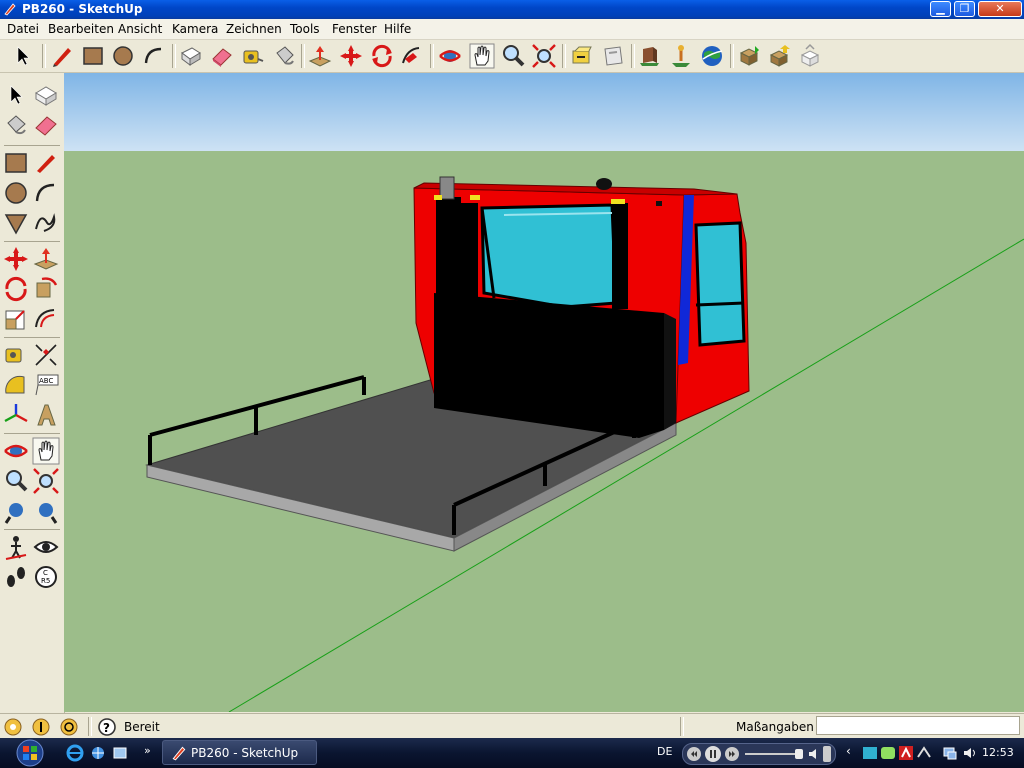 The width and height of the screenshot is (1024, 768). Describe the element at coordinates (41, 727) in the screenshot. I see `credits-icon` at that location.